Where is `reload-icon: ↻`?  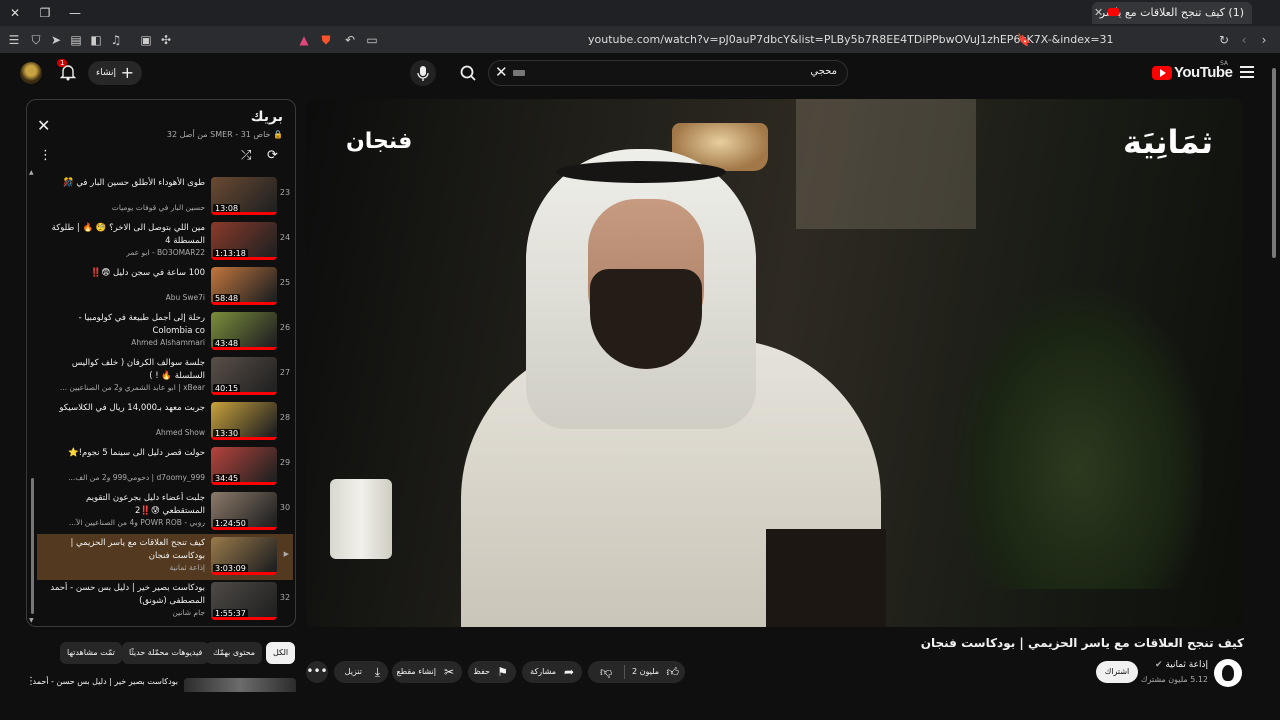 reload-icon: ↻ is located at coordinates (1224, 40).